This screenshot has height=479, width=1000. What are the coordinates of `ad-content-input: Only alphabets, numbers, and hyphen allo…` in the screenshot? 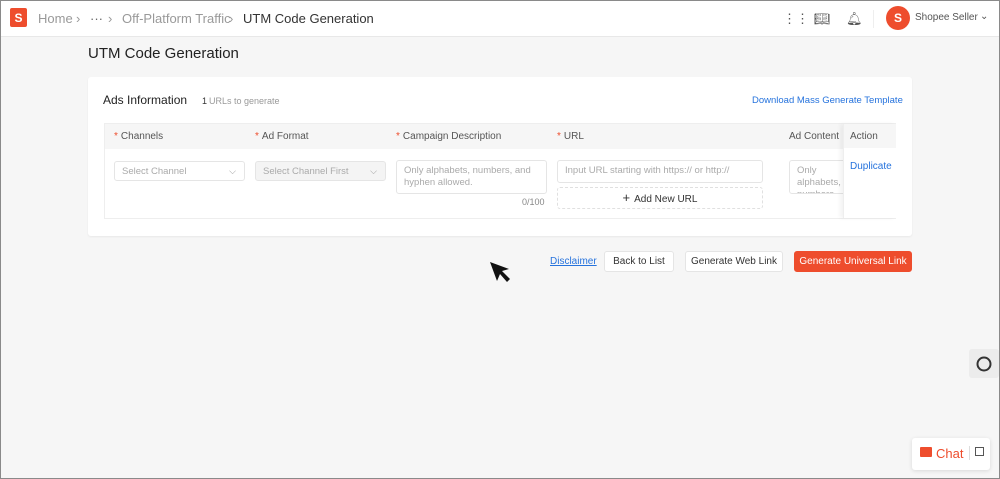 It's located at (819, 177).